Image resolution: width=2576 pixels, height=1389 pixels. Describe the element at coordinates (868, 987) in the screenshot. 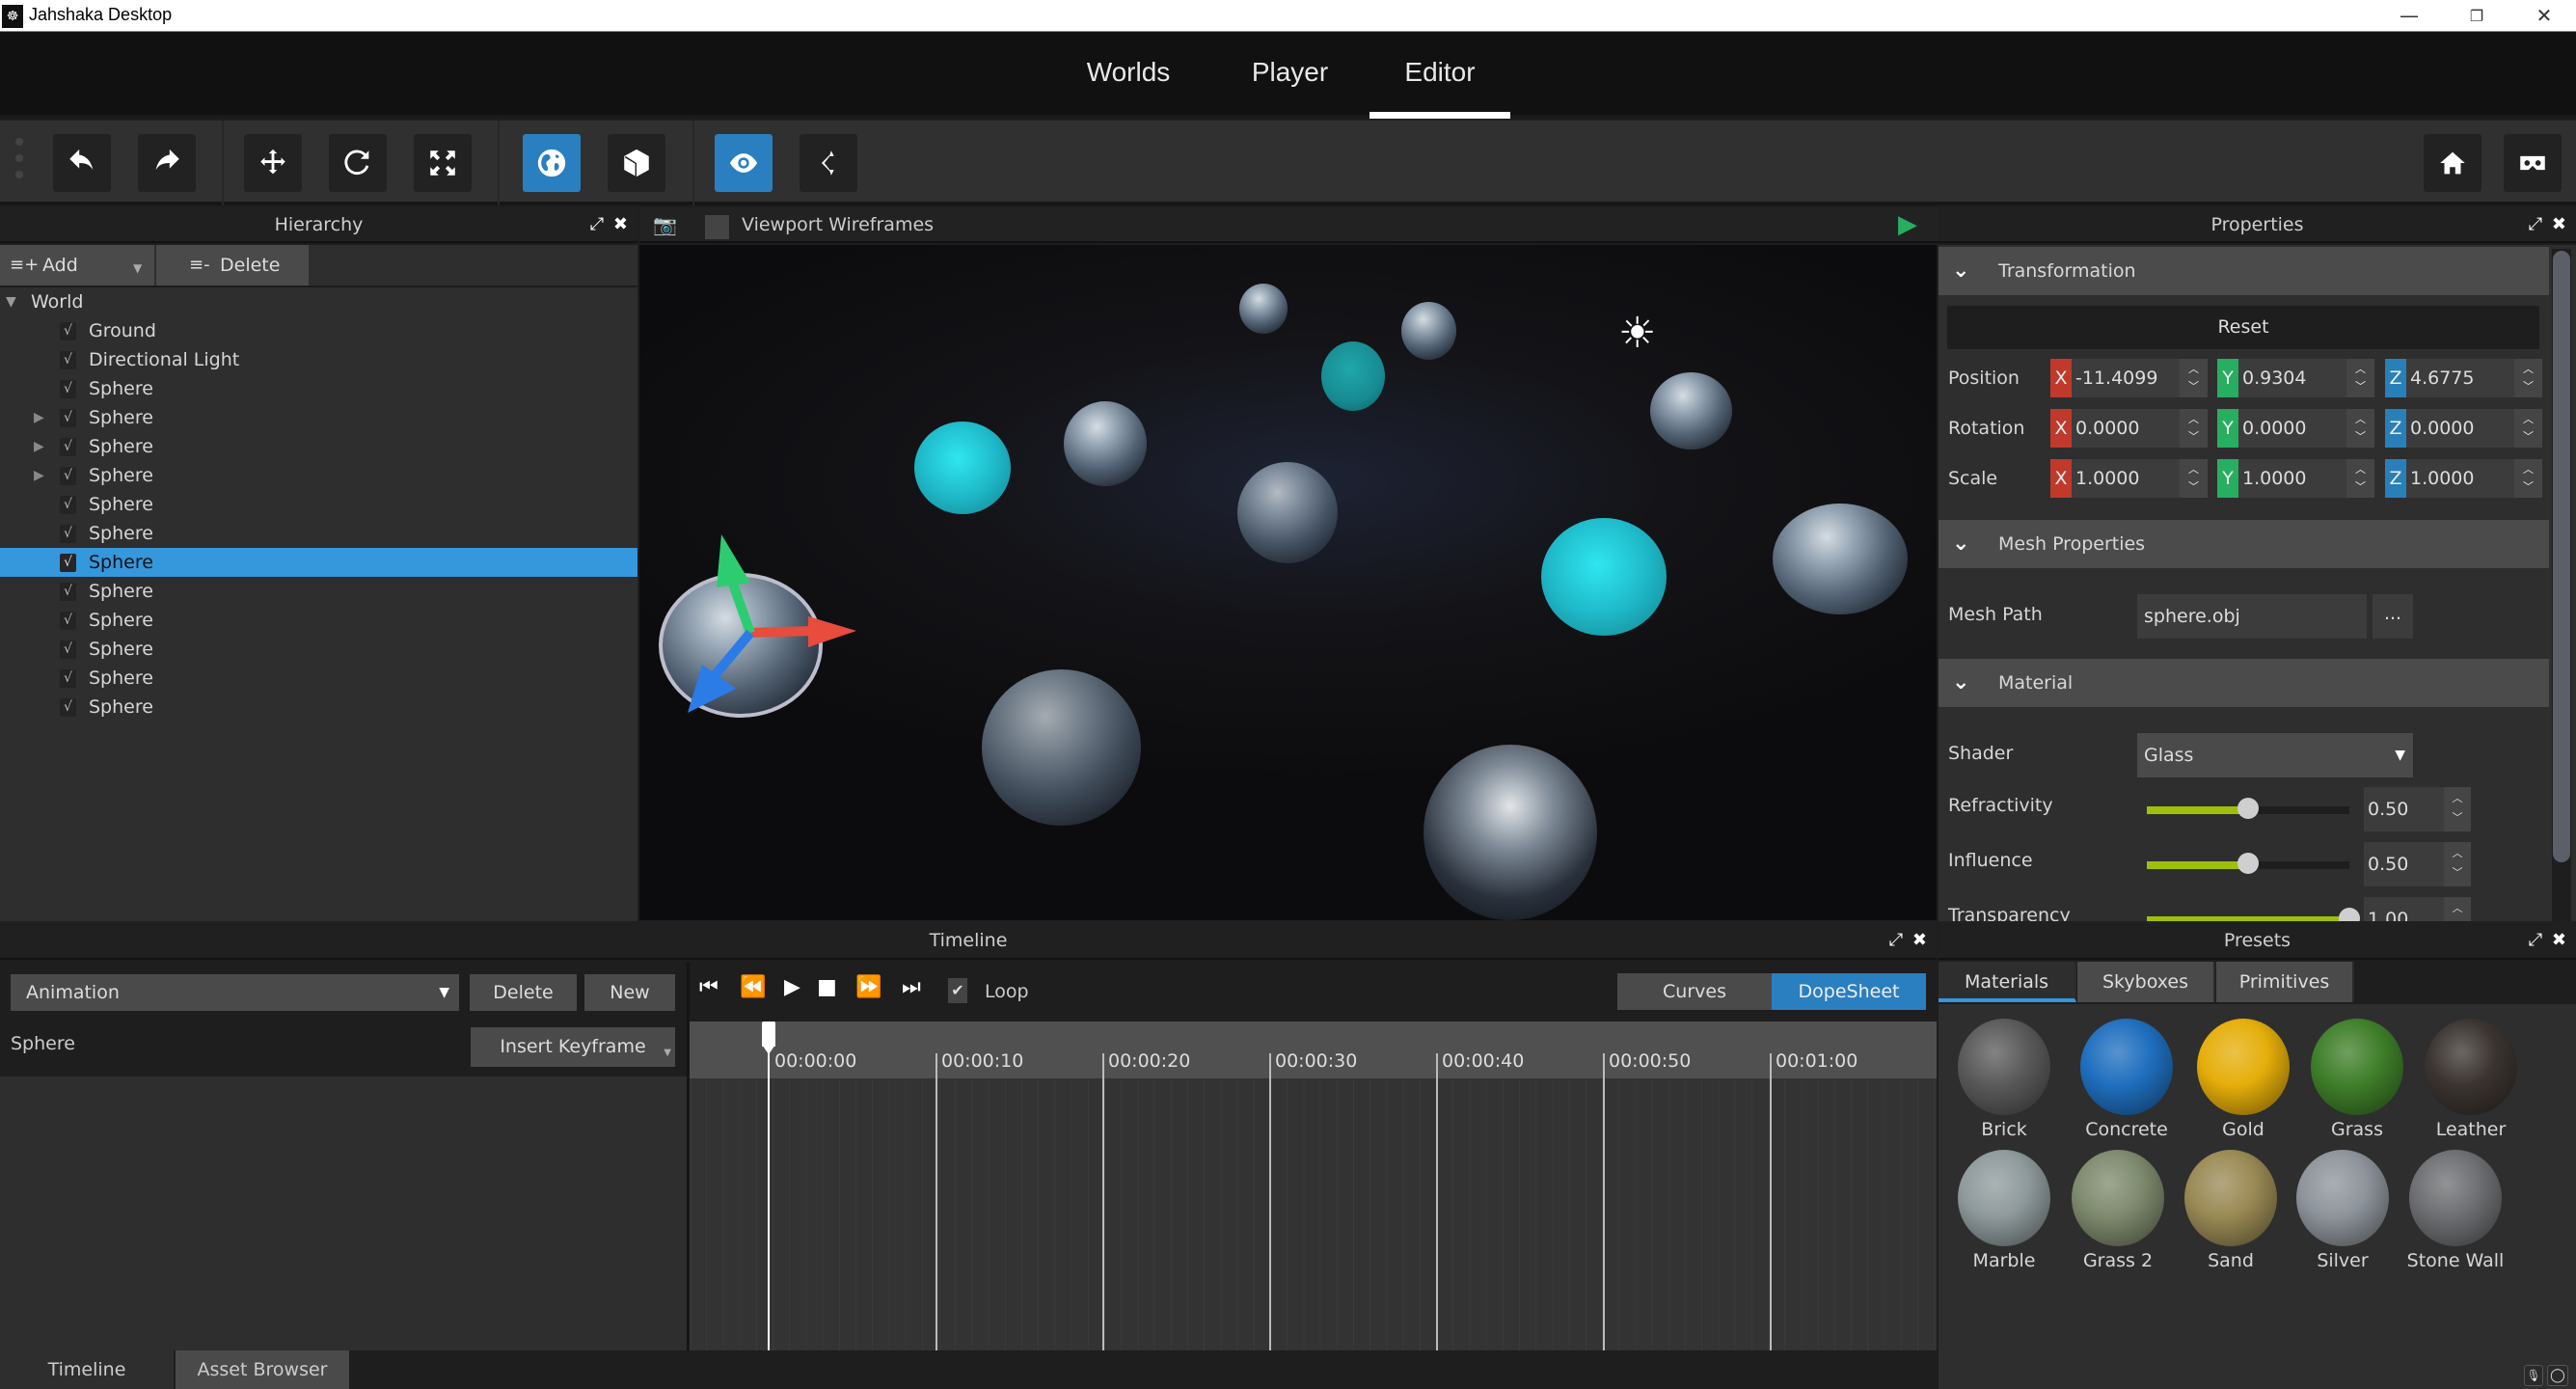

I see `fast-forward-icon: ⏩` at that location.